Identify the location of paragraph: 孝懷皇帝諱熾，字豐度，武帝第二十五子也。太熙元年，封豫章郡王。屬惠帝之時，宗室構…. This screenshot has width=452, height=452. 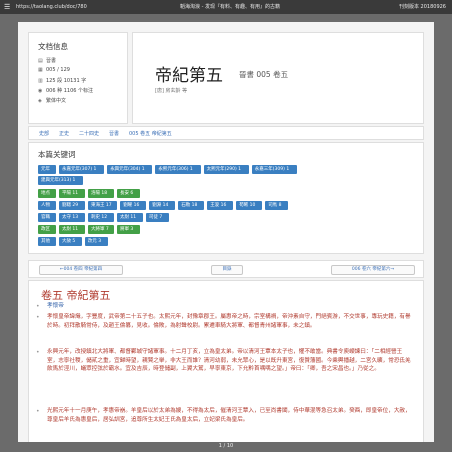
(229, 321).